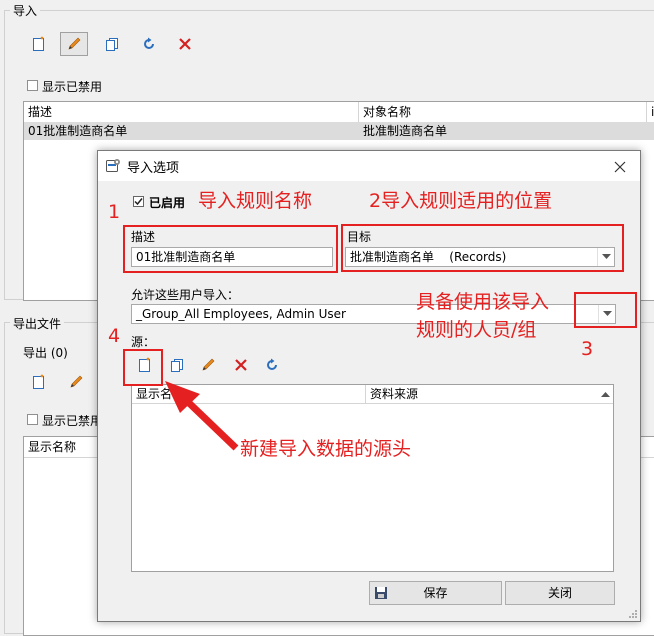  I want to click on annotation-users-line2: 规则的人员/组, so click(476, 330).